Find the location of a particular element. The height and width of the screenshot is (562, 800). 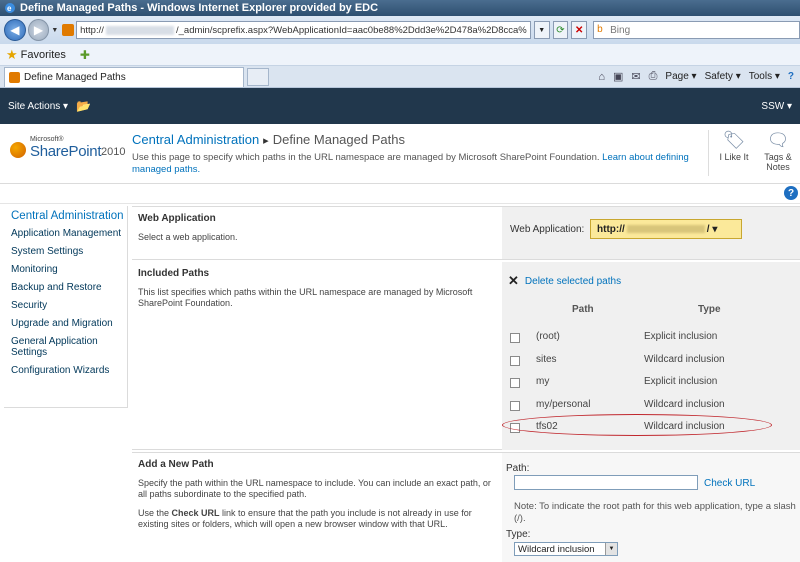

type-select: Wildcard inclusion ▼ is located at coordinates (566, 549).